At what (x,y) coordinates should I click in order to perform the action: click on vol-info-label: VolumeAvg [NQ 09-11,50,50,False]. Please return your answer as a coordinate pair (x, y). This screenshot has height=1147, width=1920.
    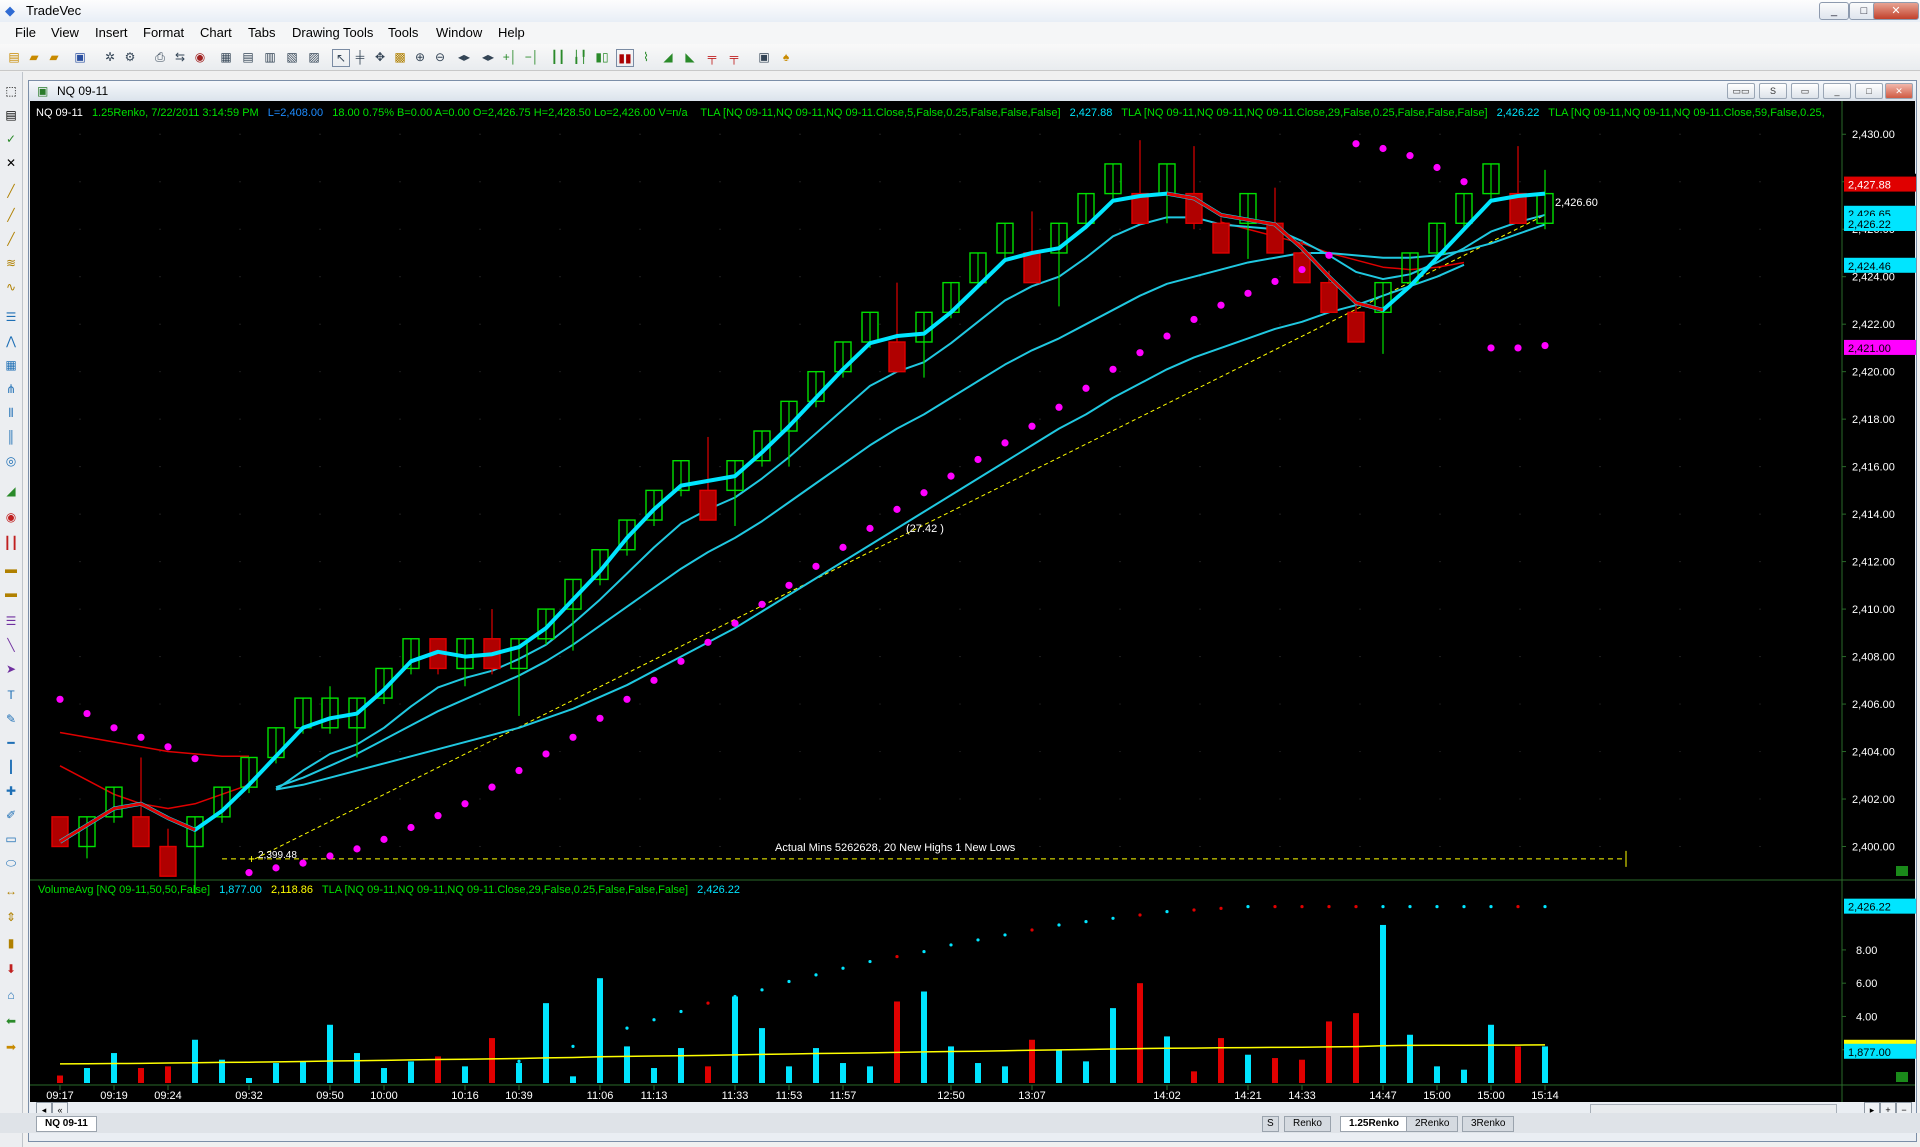
    Looking at the image, I should click on (124, 890).